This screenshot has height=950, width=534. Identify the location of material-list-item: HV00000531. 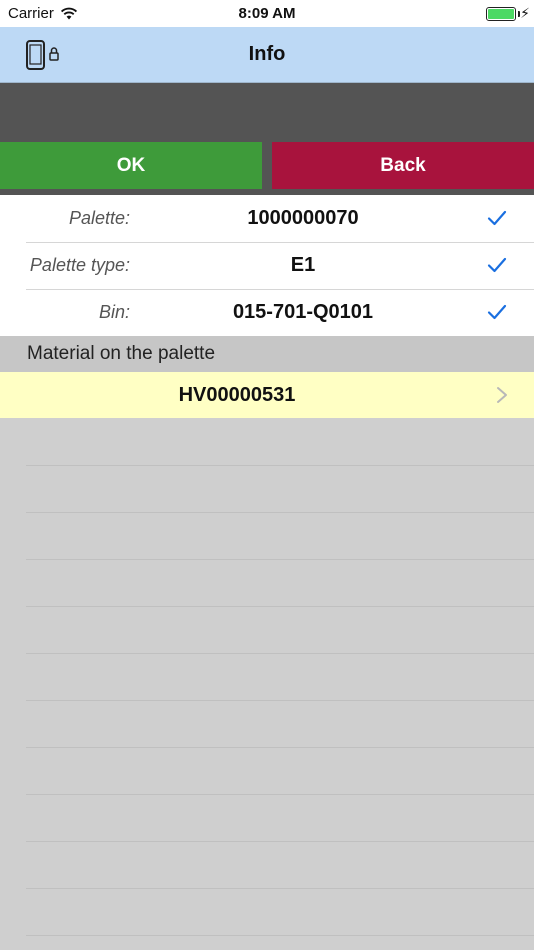
(267, 395).